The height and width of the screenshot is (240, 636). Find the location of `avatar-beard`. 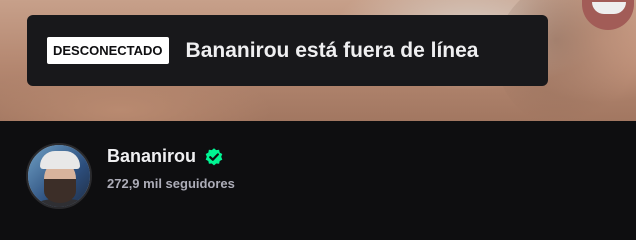

avatar-beard is located at coordinates (60, 191).